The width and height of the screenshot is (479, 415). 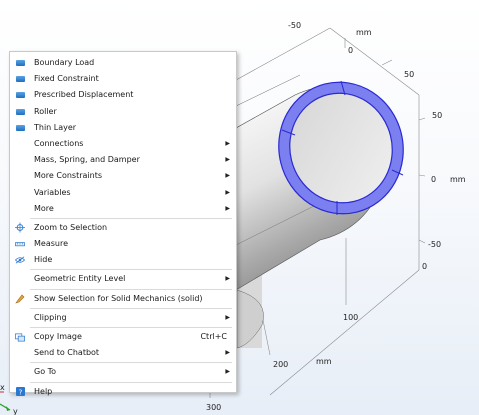 What do you see at coordinates (123, 176) in the screenshot?
I see `menu-item-more-constraints: More Constraints ▶` at bounding box center [123, 176].